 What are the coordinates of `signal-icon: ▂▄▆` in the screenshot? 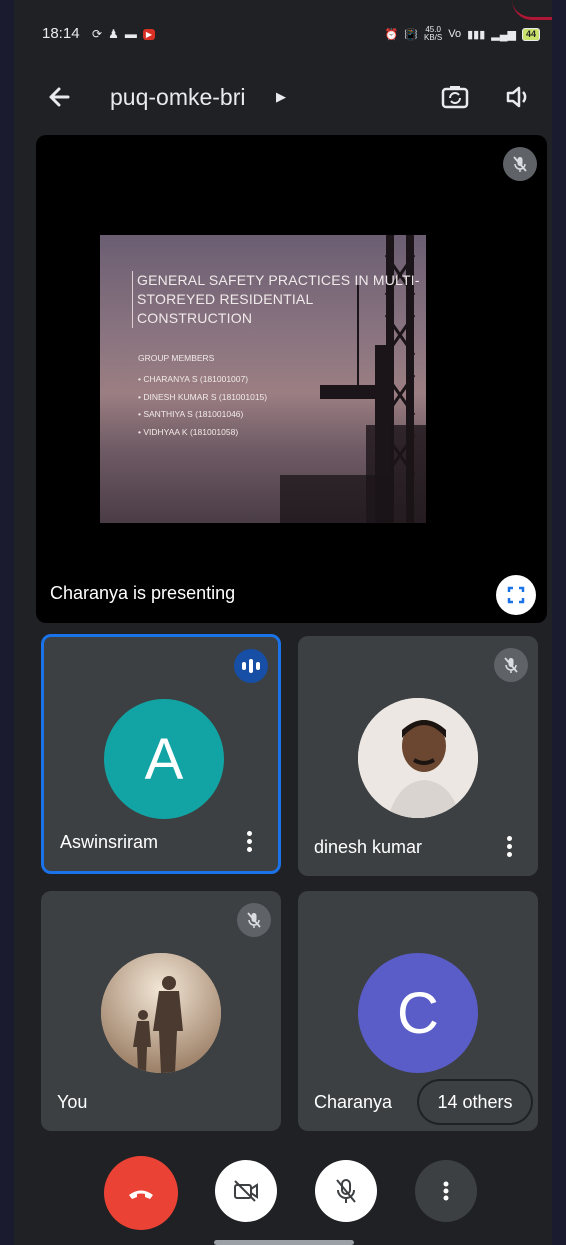 It's located at (503, 34).